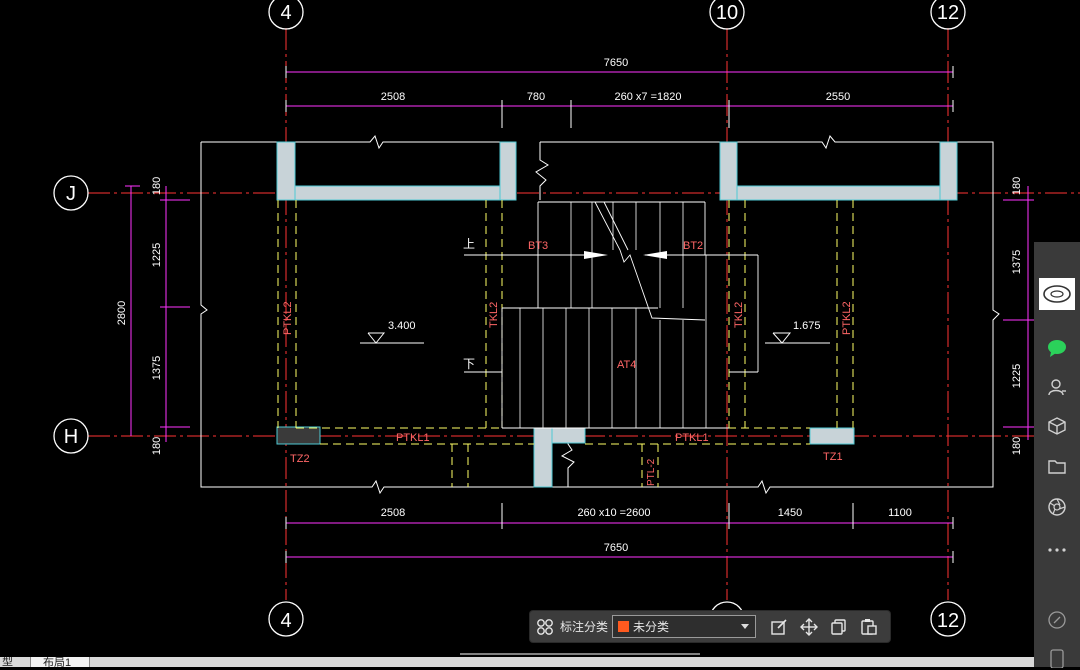 The width and height of the screenshot is (1080, 670). I want to click on device-button, so click(1057, 658).